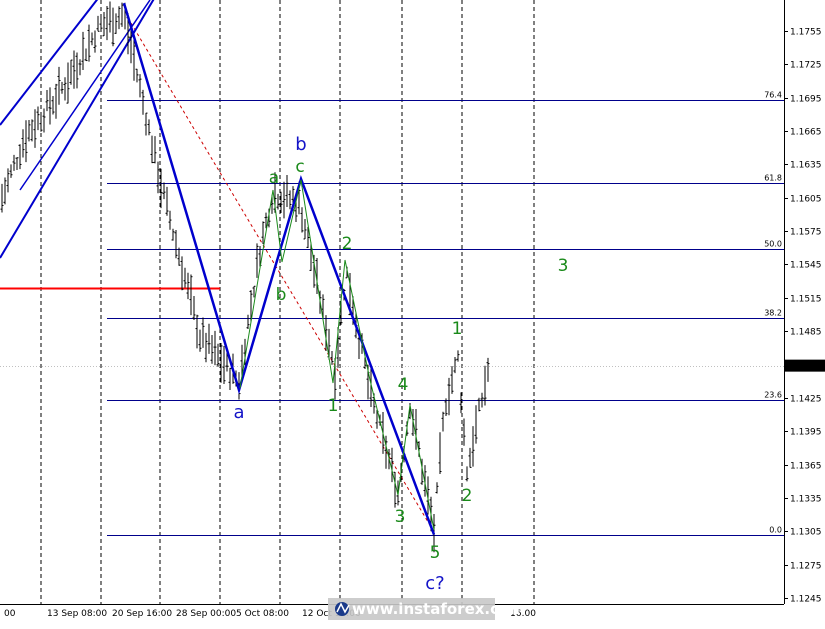 This screenshot has height=629, width=825. What do you see at coordinates (806, 333) in the screenshot?
I see `y-tick-label: 1.1485` at bounding box center [806, 333].